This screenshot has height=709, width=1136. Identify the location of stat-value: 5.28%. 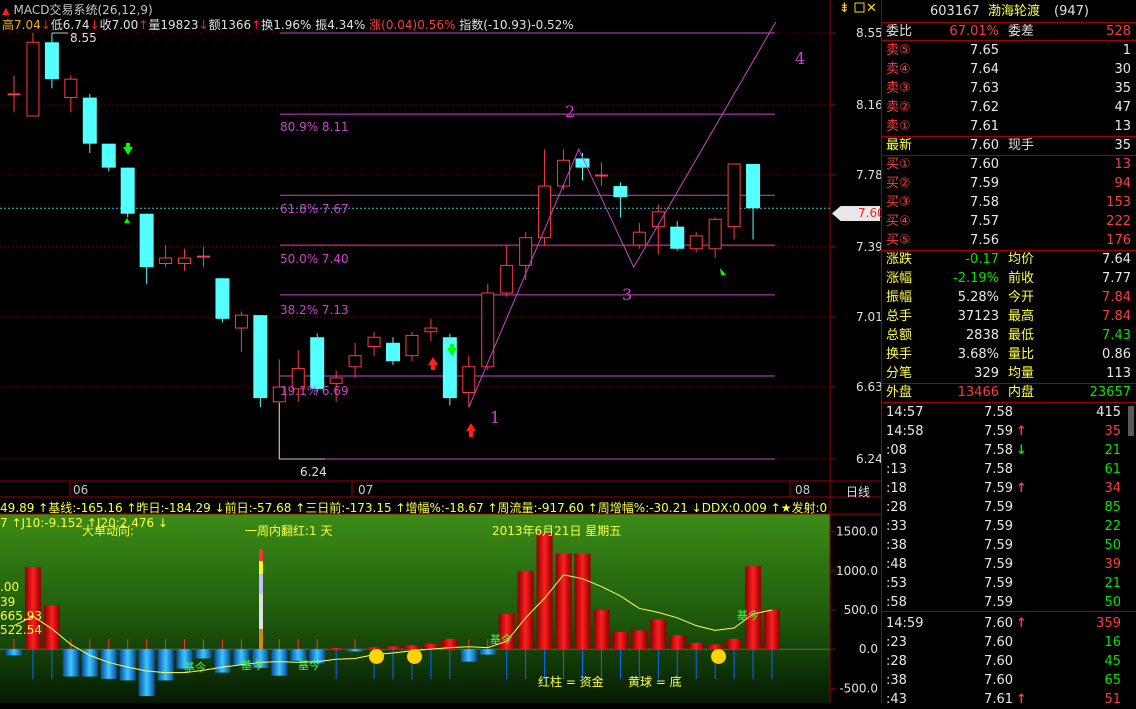
(978, 297).